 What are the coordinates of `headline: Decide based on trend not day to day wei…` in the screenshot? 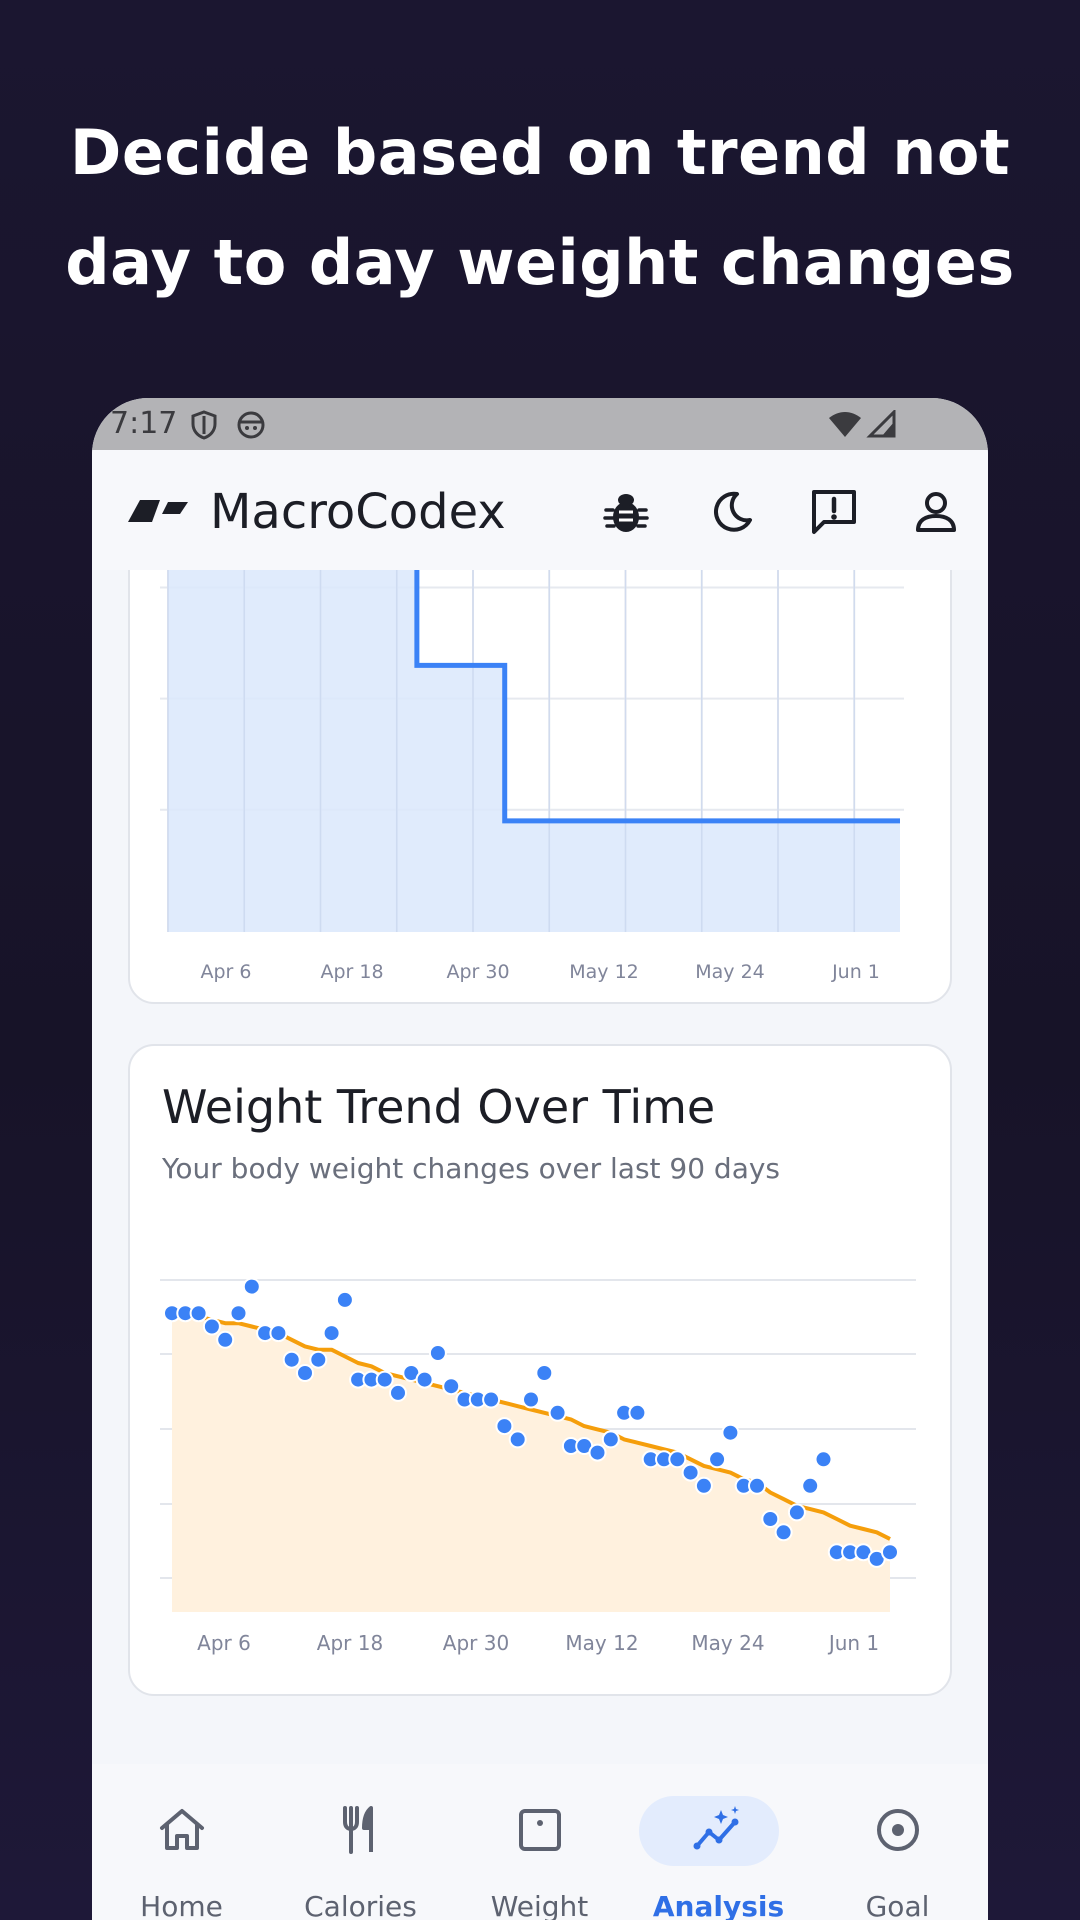 It's located at (540, 208).